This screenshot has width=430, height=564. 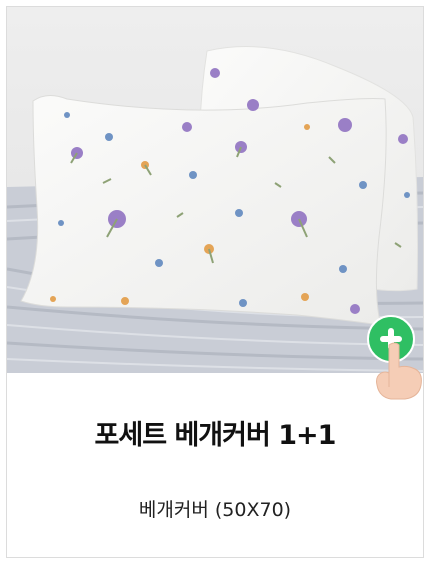 I want to click on pointing-hand-icon, so click(x=399, y=371).